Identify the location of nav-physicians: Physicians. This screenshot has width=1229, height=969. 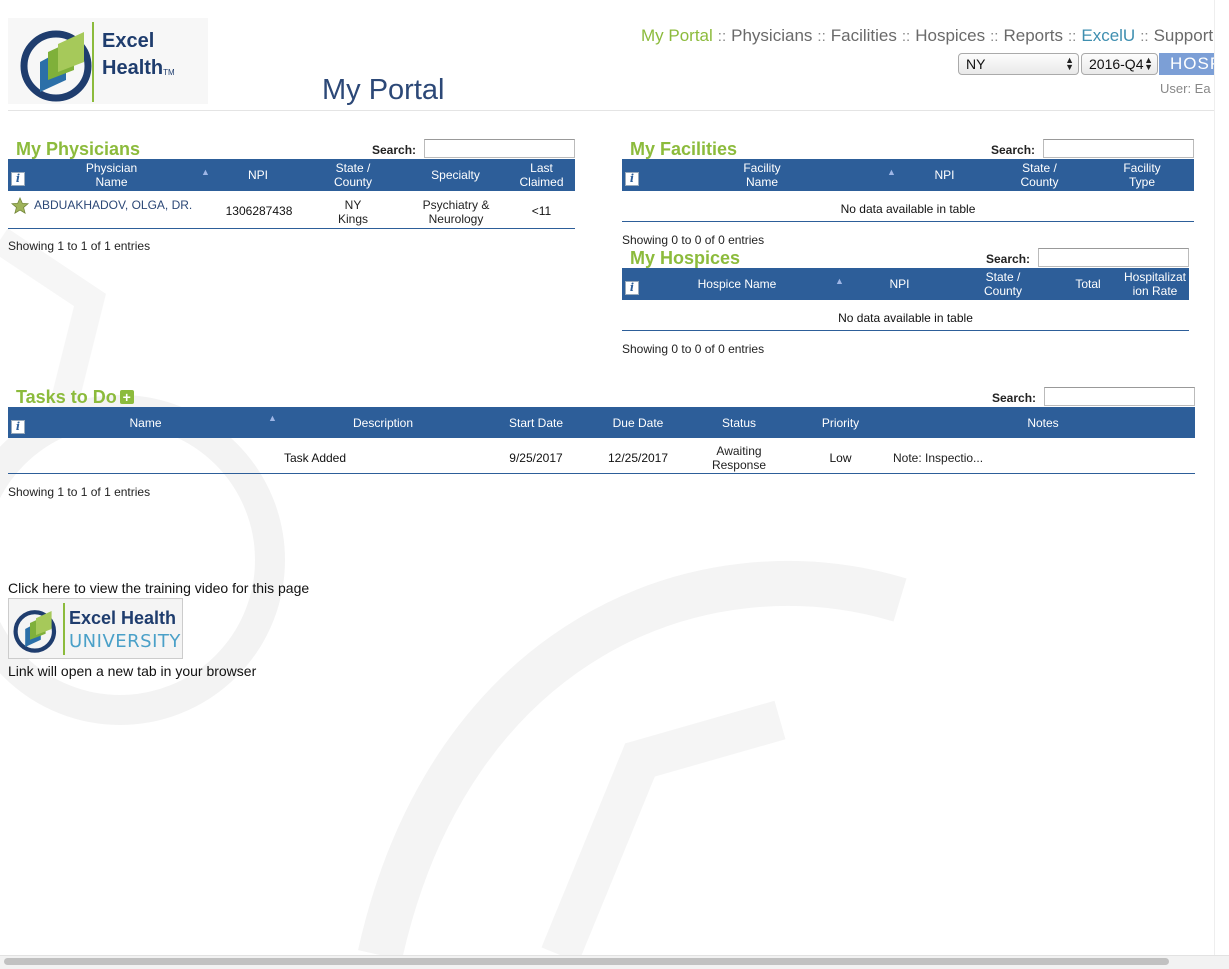
(771, 35).